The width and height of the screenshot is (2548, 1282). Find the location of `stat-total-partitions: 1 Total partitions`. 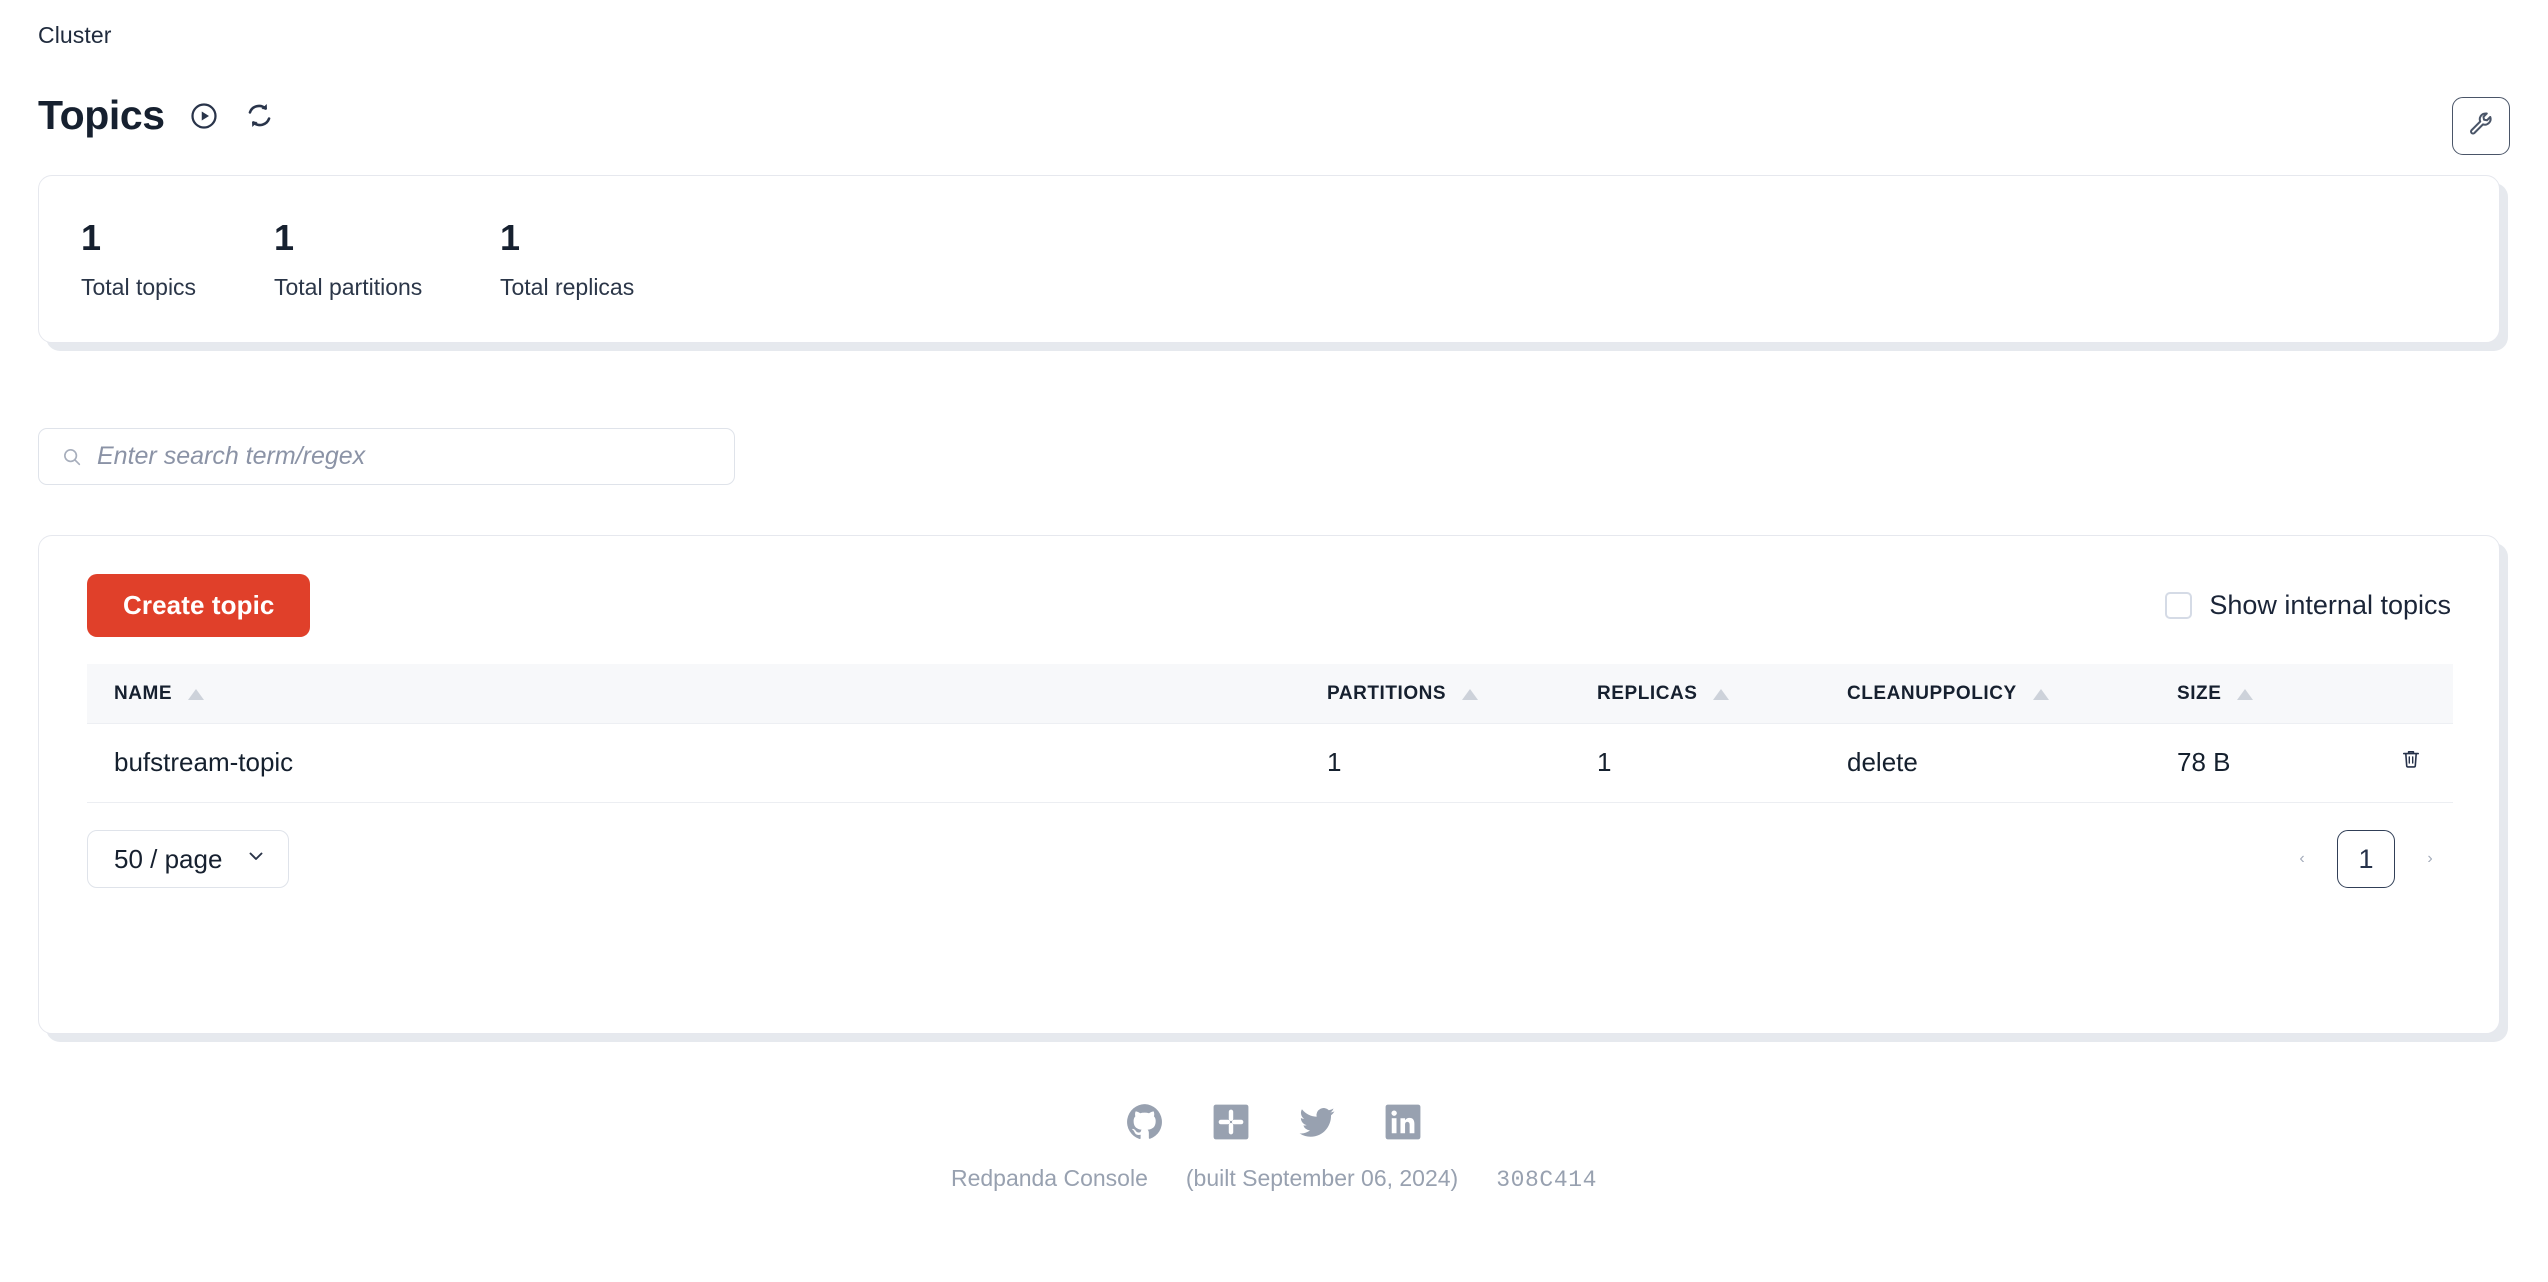

stat-total-partitions: 1 Total partitions is located at coordinates (358, 260).